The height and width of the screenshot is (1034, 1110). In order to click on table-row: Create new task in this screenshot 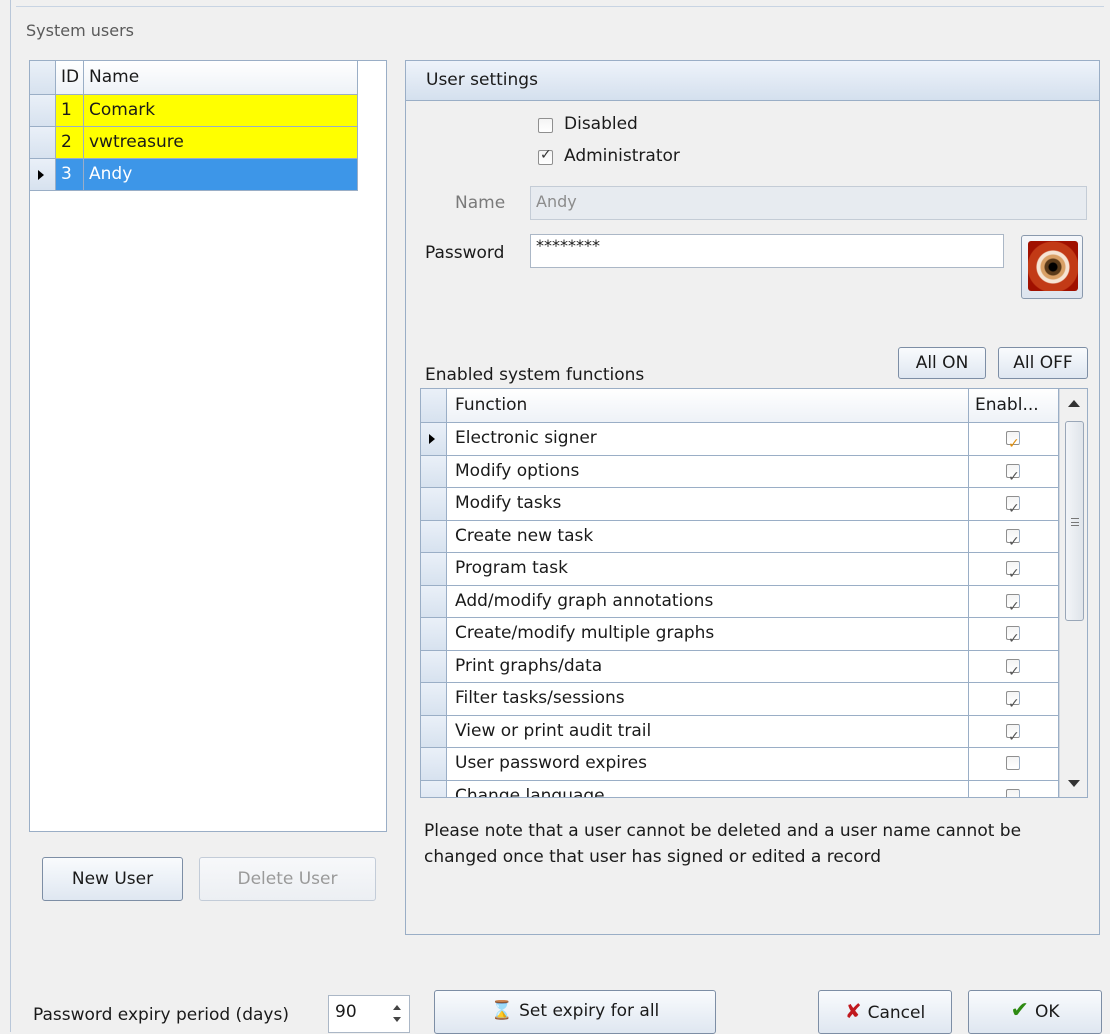, I will do `click(740, 536)`.